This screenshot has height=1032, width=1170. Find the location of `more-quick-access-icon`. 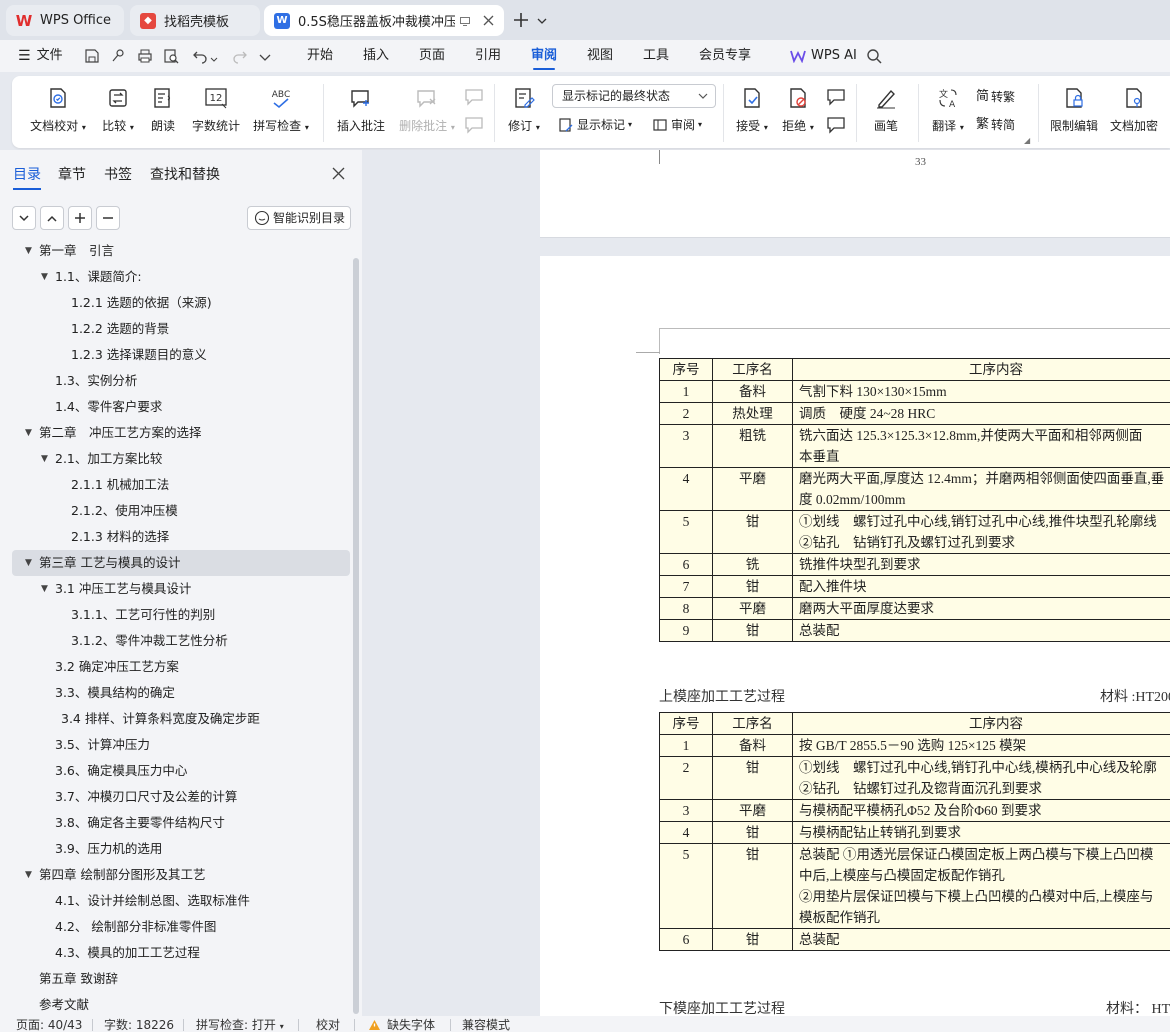

more-quick-access-icon is located at coordinates (265, 58).